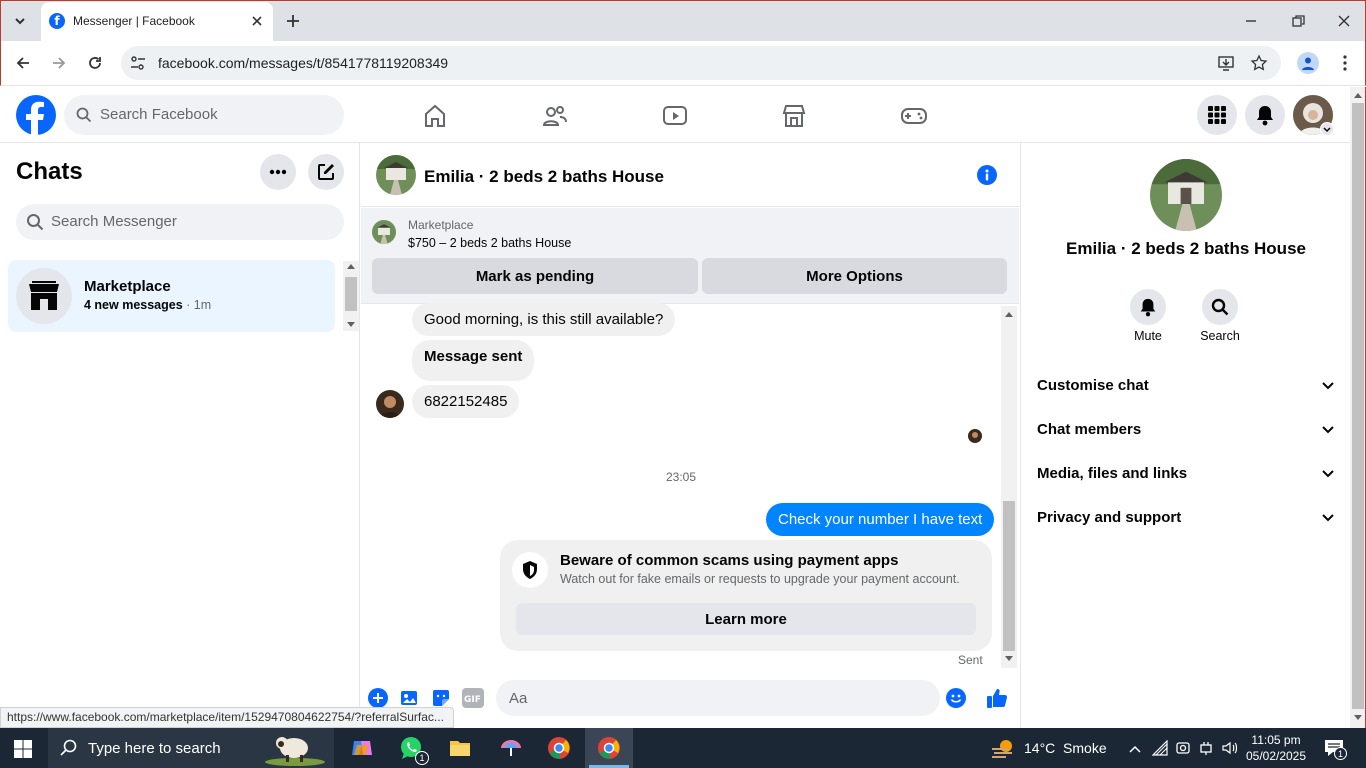  I want to click on new-tab-button, so click(293, 21).